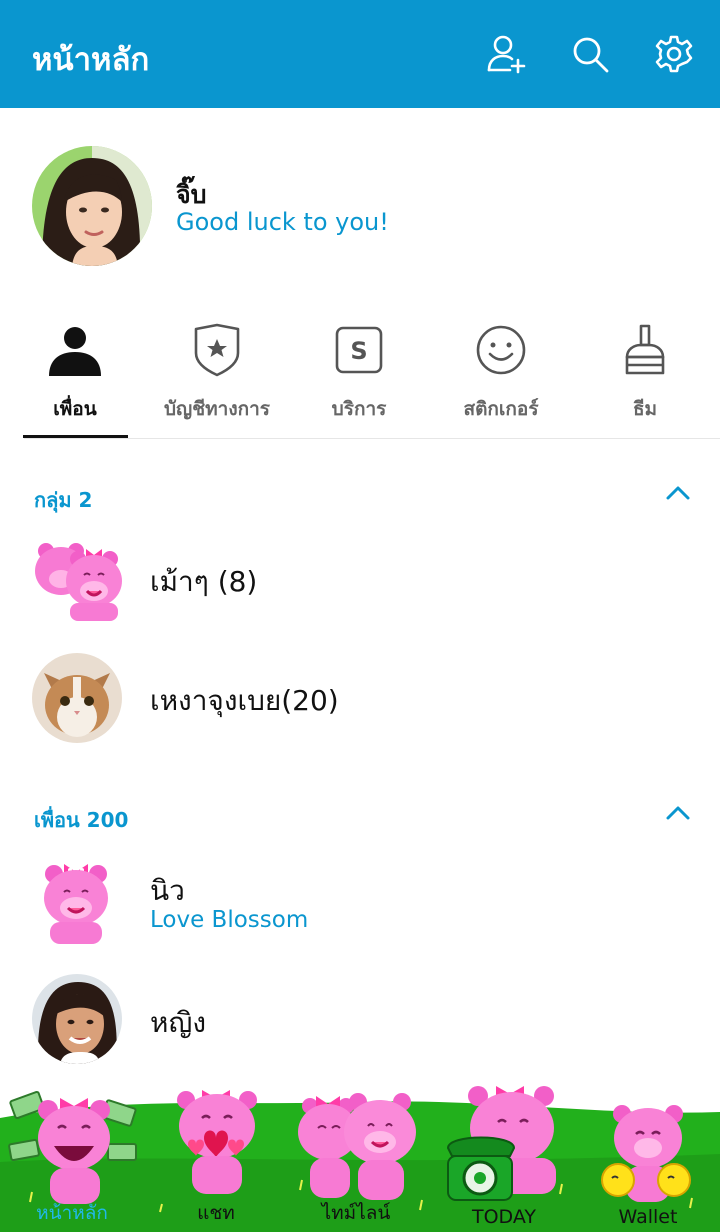  Describe the element at coordinates (653, 1156) in the screenshot. I see `wallet-bear-icon` at that location.